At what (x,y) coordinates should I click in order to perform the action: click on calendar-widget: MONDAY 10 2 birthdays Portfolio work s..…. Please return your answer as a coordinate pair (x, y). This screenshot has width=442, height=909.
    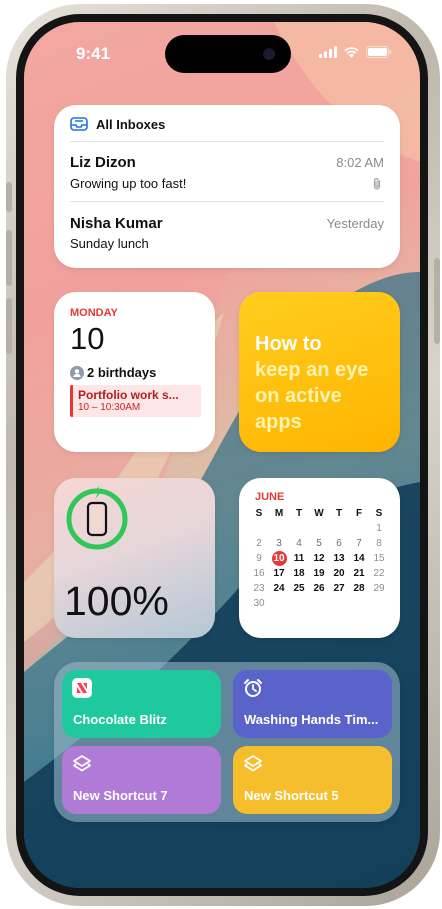
    Looking at the image, I should click on (134, 372).